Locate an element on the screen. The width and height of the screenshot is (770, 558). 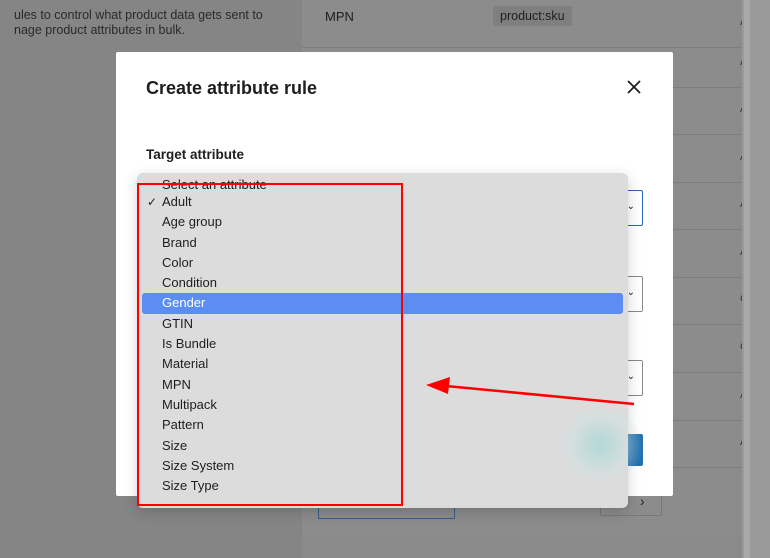
annotation-arrow-line is located at coordinates (540, 395).